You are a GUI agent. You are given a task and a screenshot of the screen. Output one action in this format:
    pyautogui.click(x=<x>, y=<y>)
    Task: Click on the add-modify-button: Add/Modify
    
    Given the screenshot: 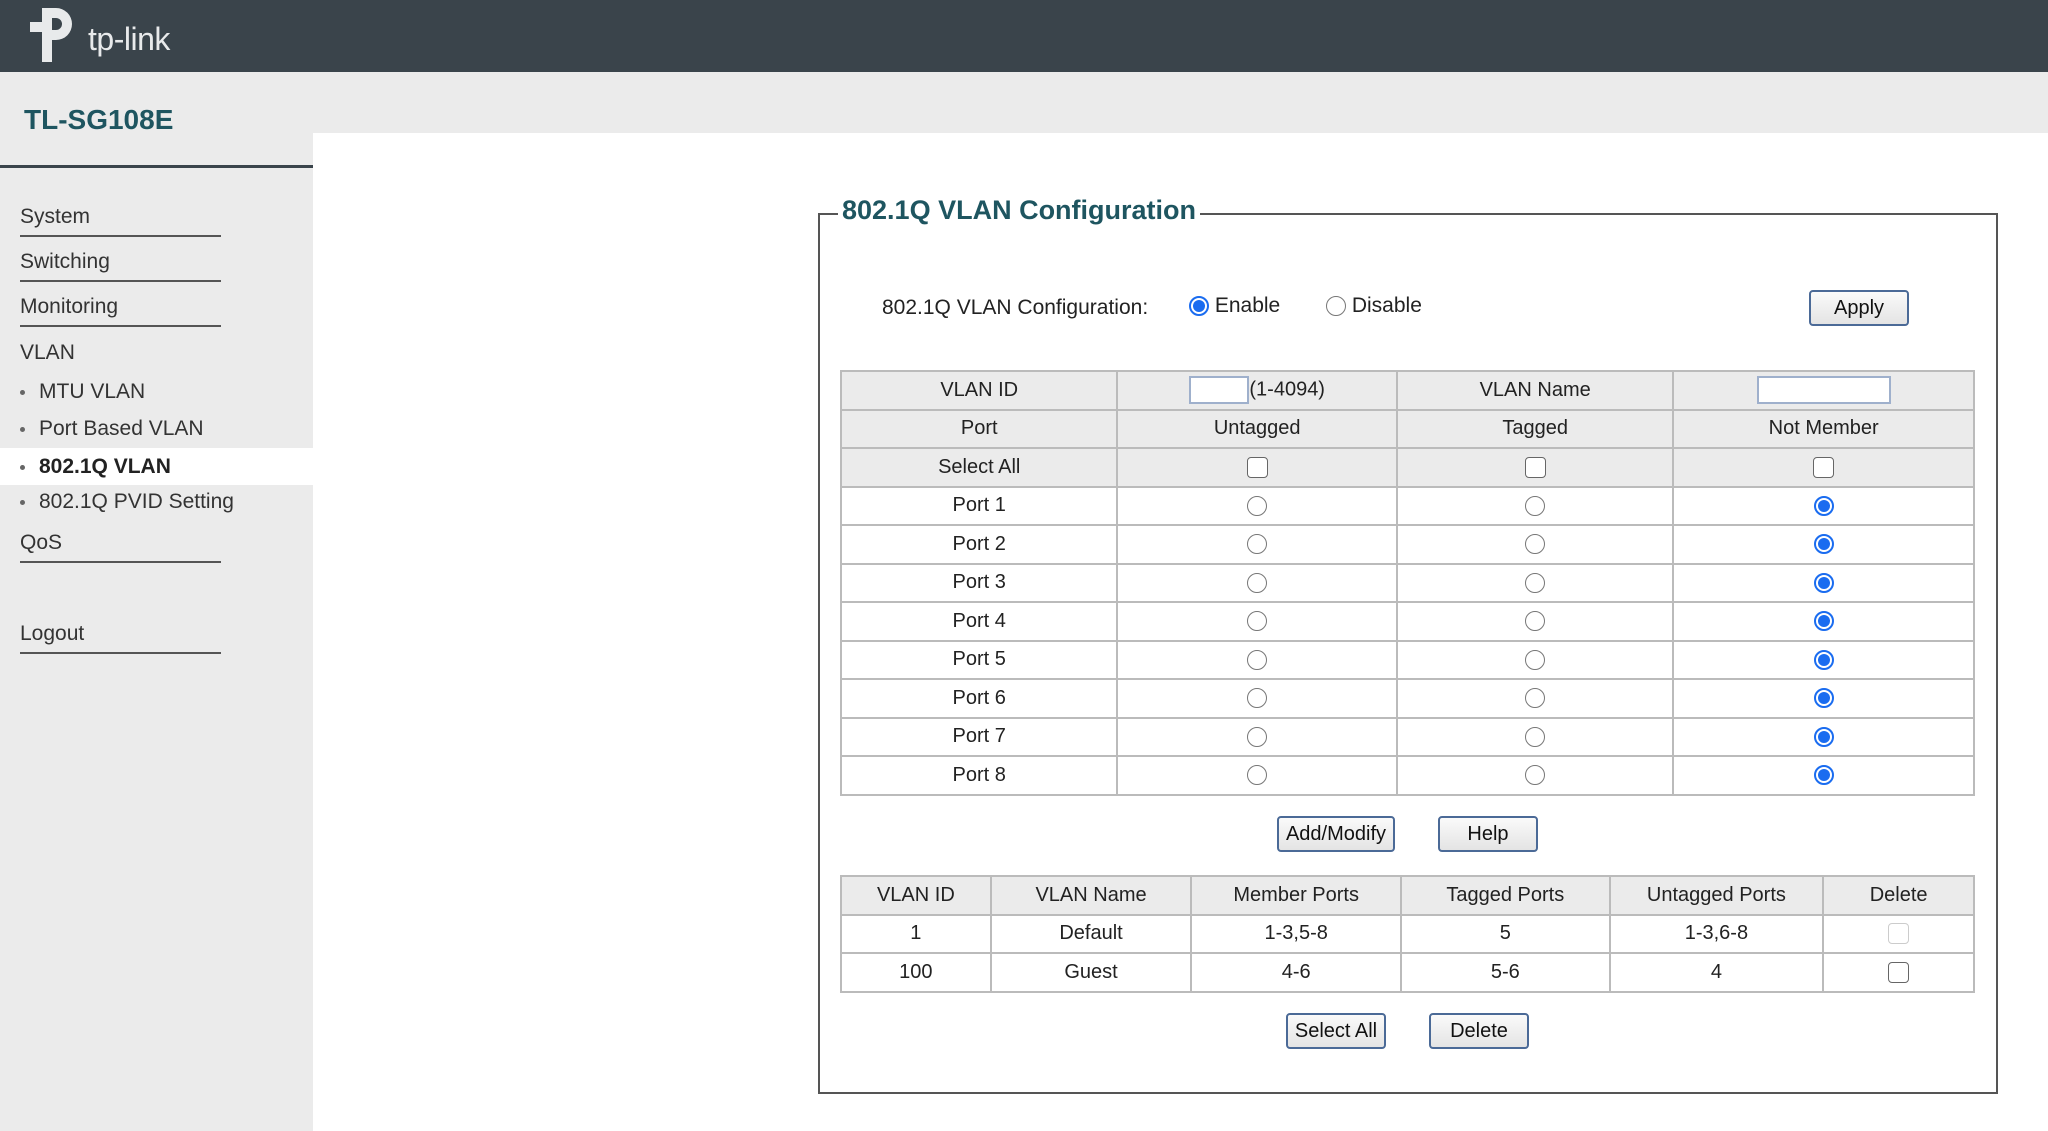 What is the action you would take?
    pyautogui.click(x=1336, y=834)
    